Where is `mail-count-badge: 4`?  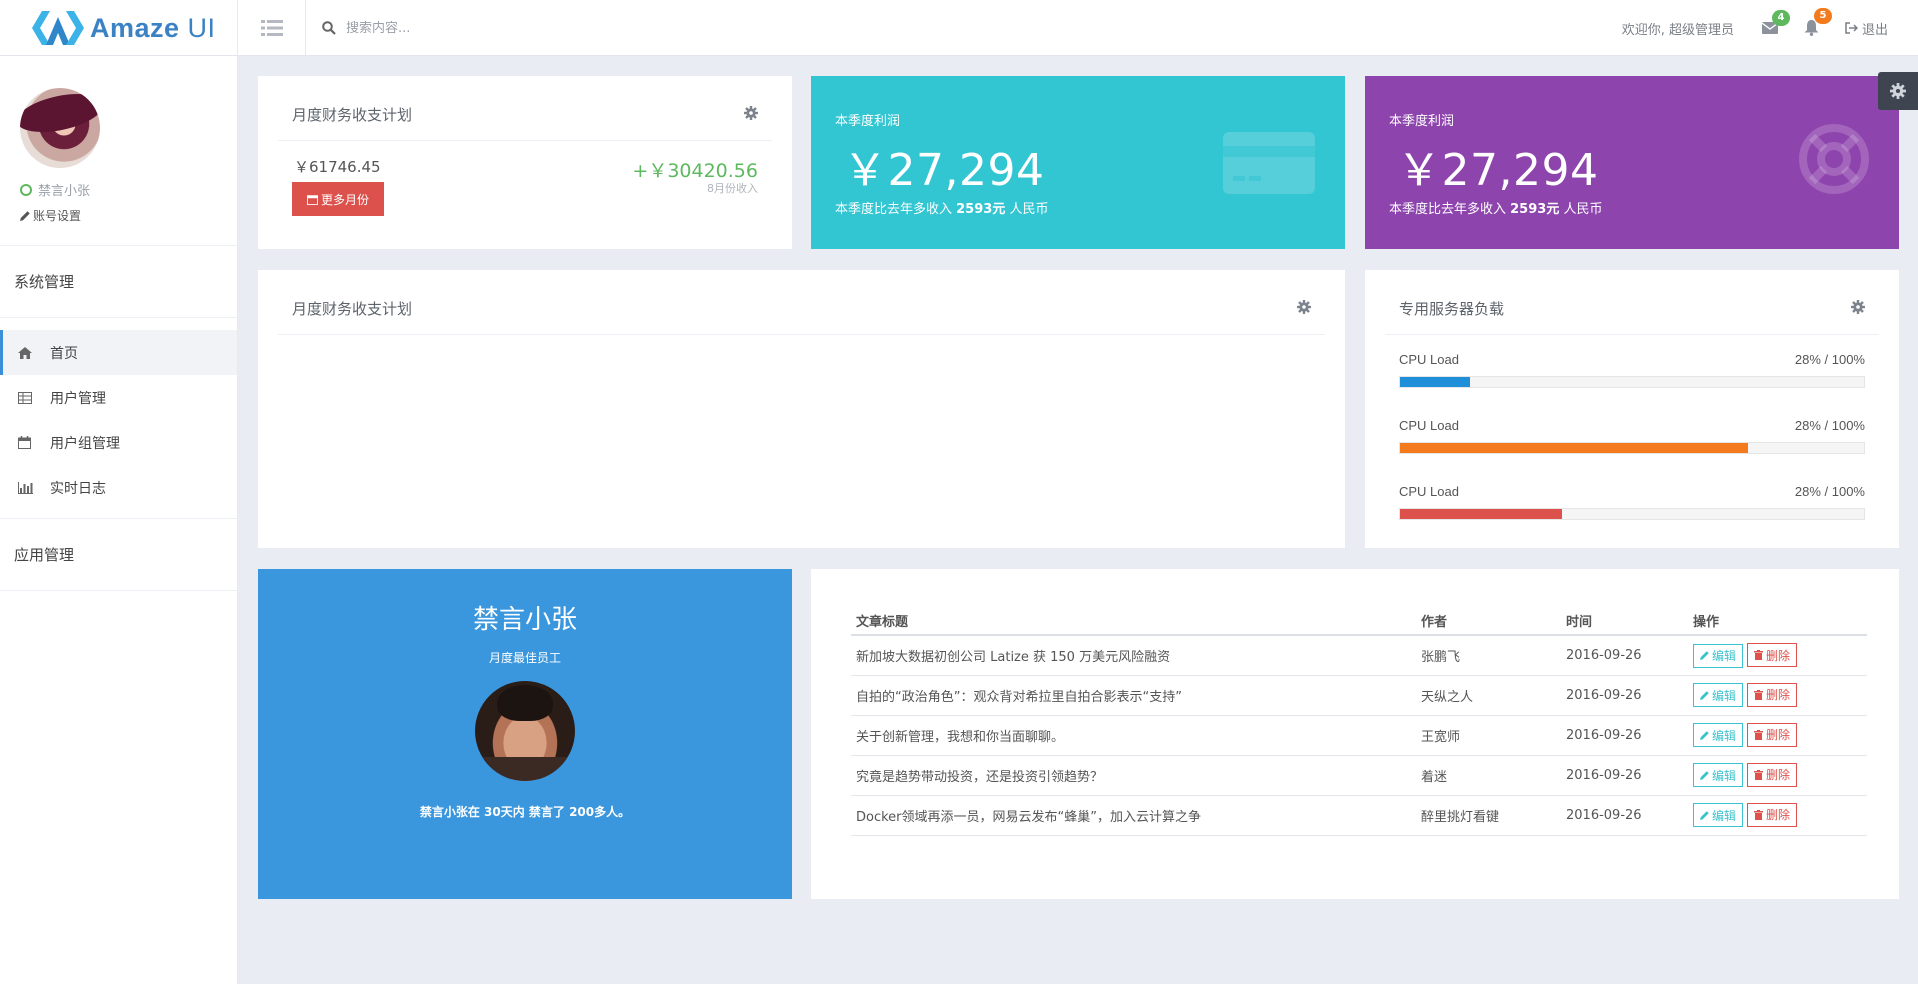 mail-count-badge: 4 is located at coordinates (1780, 18).